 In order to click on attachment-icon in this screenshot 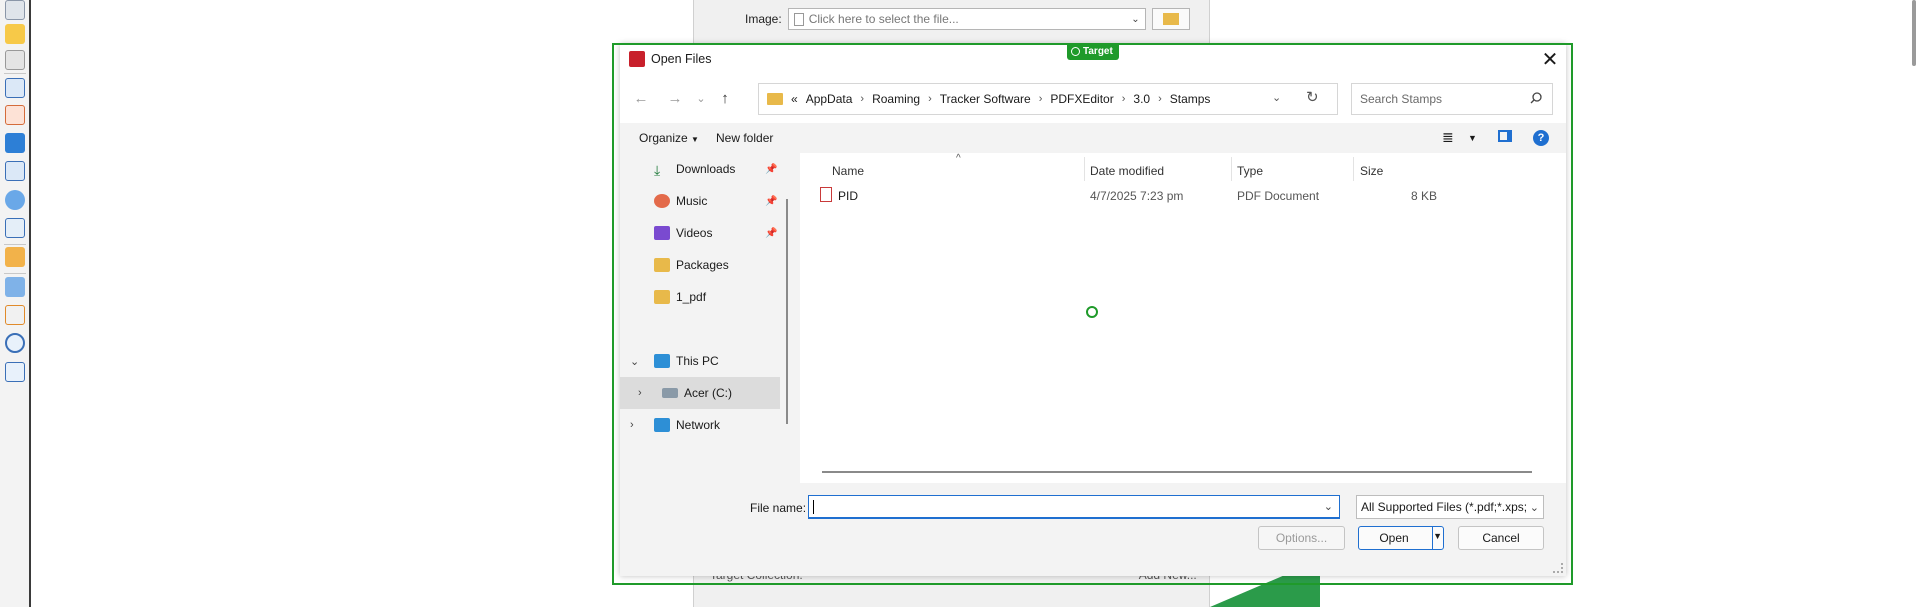, I will do `click(15, 60)`.